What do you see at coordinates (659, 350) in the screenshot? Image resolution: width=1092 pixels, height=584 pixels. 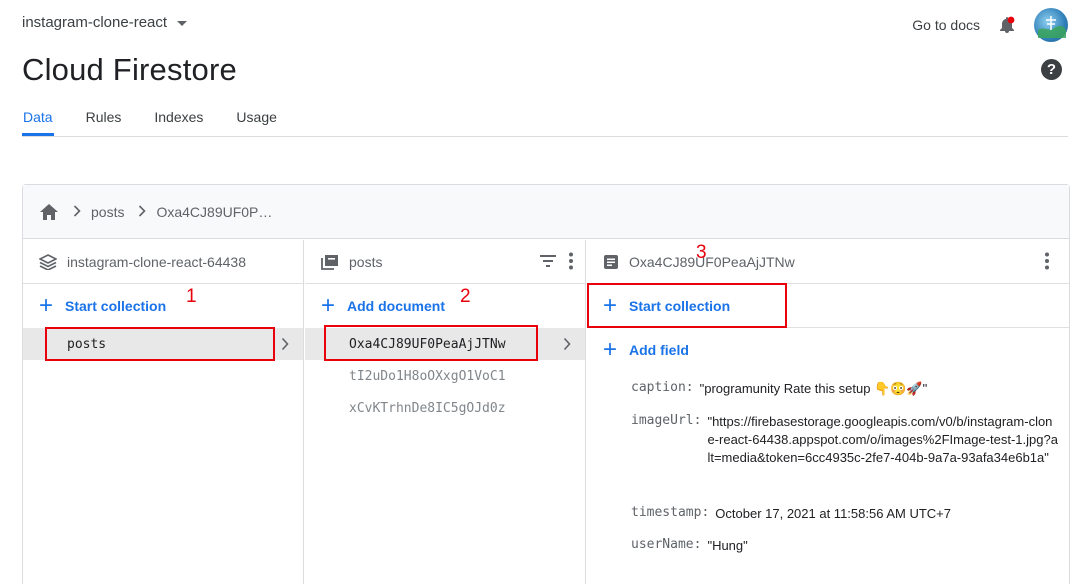 I see `add-field-label: Add field` at bounding box center [659, 350].